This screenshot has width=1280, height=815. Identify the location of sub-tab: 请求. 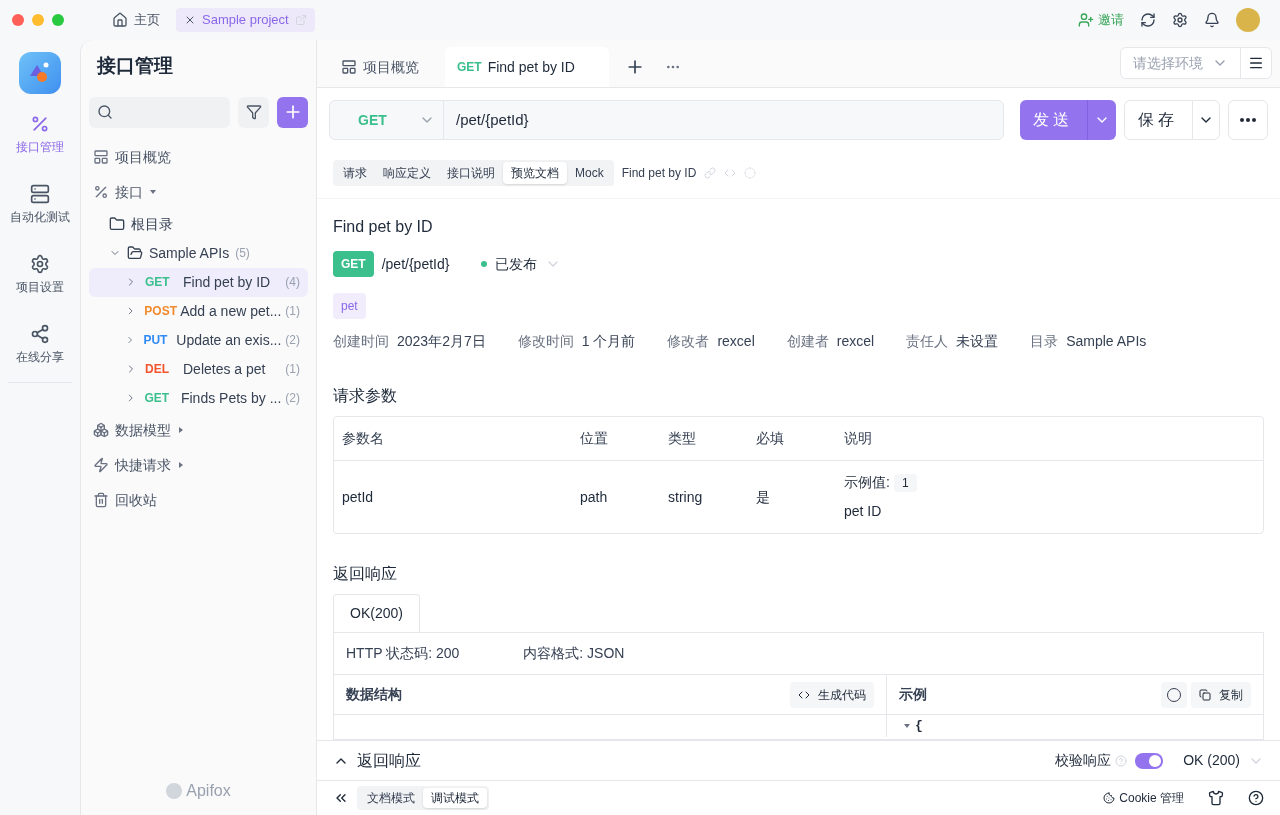
(355, 173).